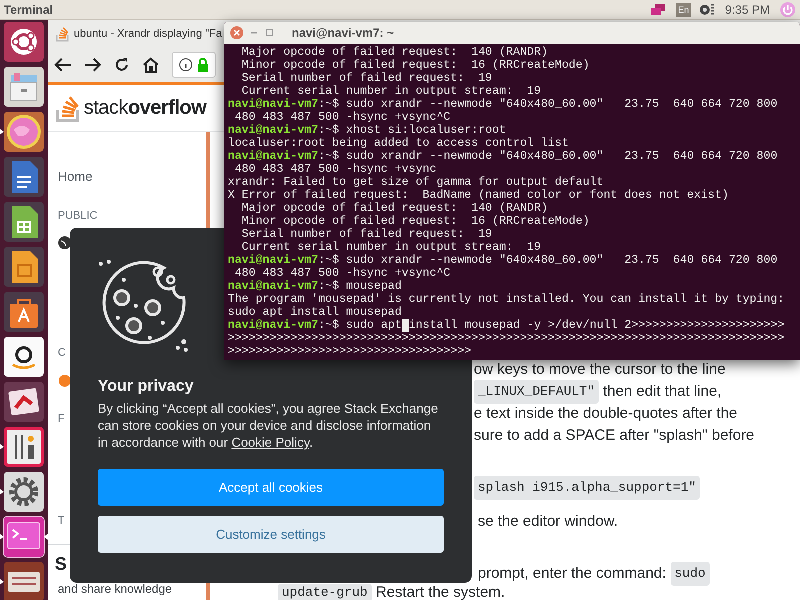 The height and width of the screenshot is (600, 800). I want to click on forward-arrow-icon, so click(93, 65).